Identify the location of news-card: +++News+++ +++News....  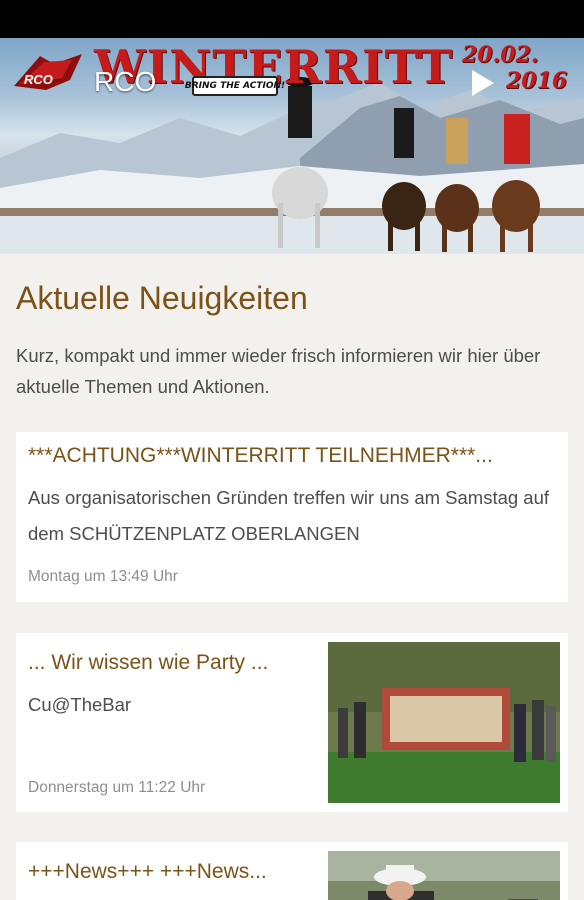
(292, 871).